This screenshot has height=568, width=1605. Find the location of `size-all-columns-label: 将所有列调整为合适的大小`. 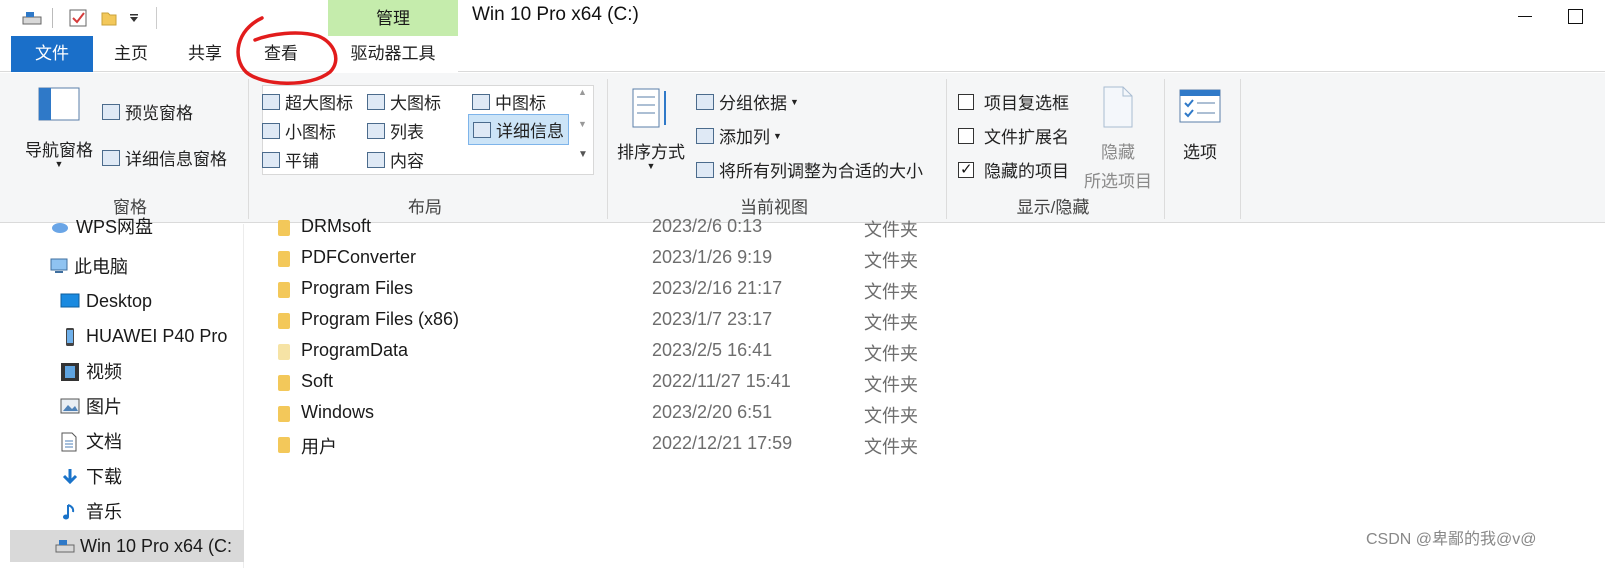

size-all-columns-label: 将所有列调整为合适的大小 is located at coordinates (821, 171).